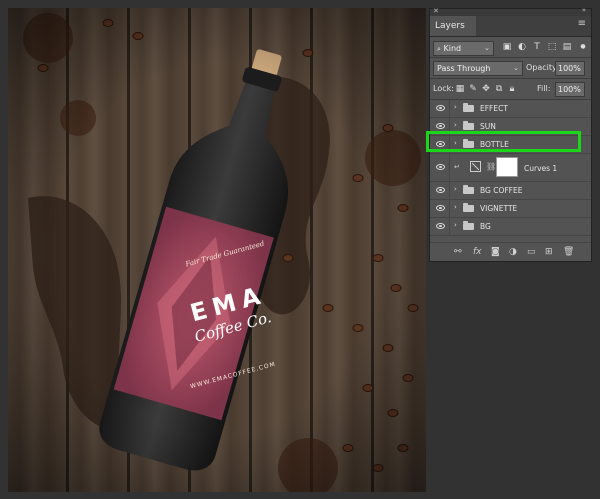 The height and width of the screenshot is (499, 600). I want to click on close-icon: ✕, so click(436, 11).